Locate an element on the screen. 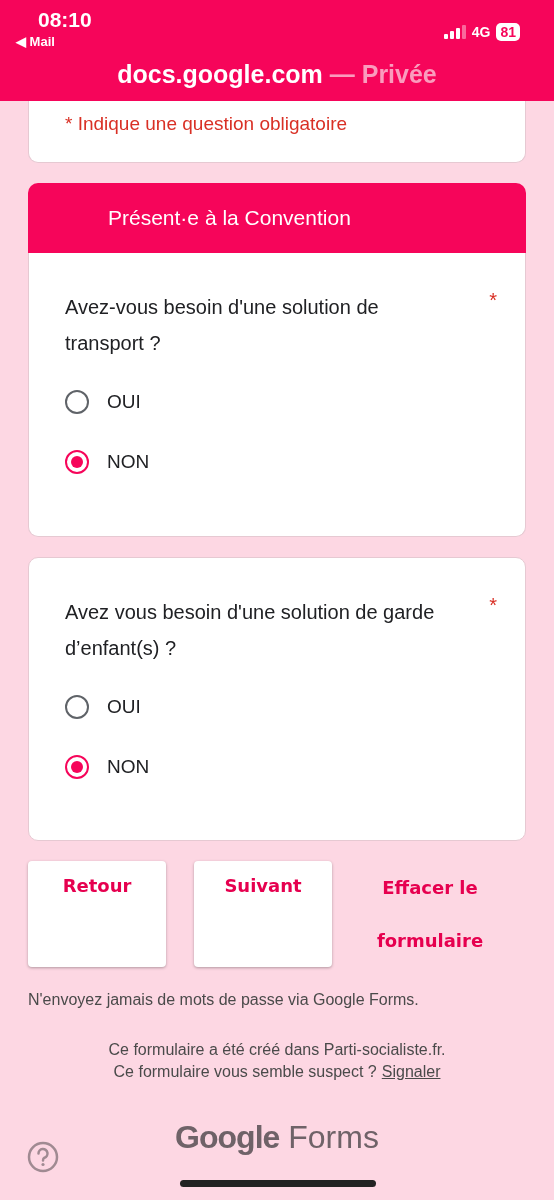  back-link: ◀ Mail is located at coordinates (35, 41).